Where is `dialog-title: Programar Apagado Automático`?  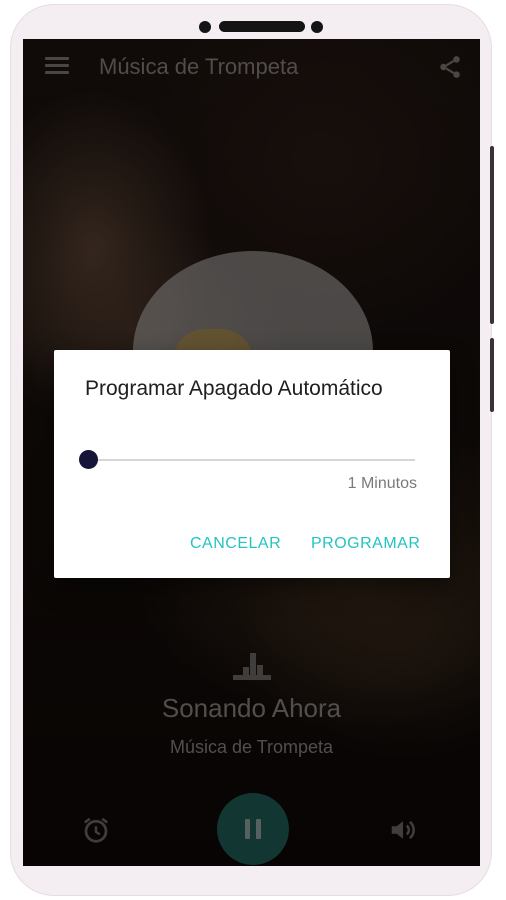 dialog-title: Programar Apagado Automático is located at coordinates (234, 388).